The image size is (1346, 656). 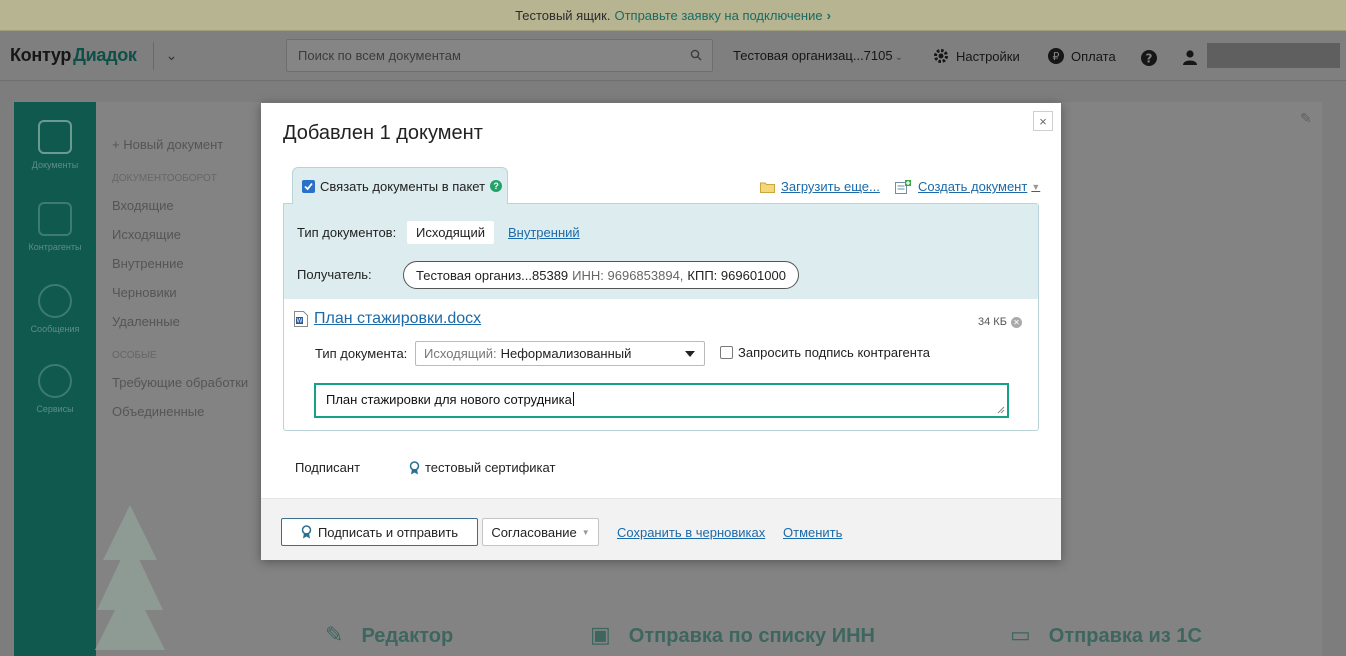 I want to click on sidebar-item-merged: Объединенные, so click(x=180, y=411).